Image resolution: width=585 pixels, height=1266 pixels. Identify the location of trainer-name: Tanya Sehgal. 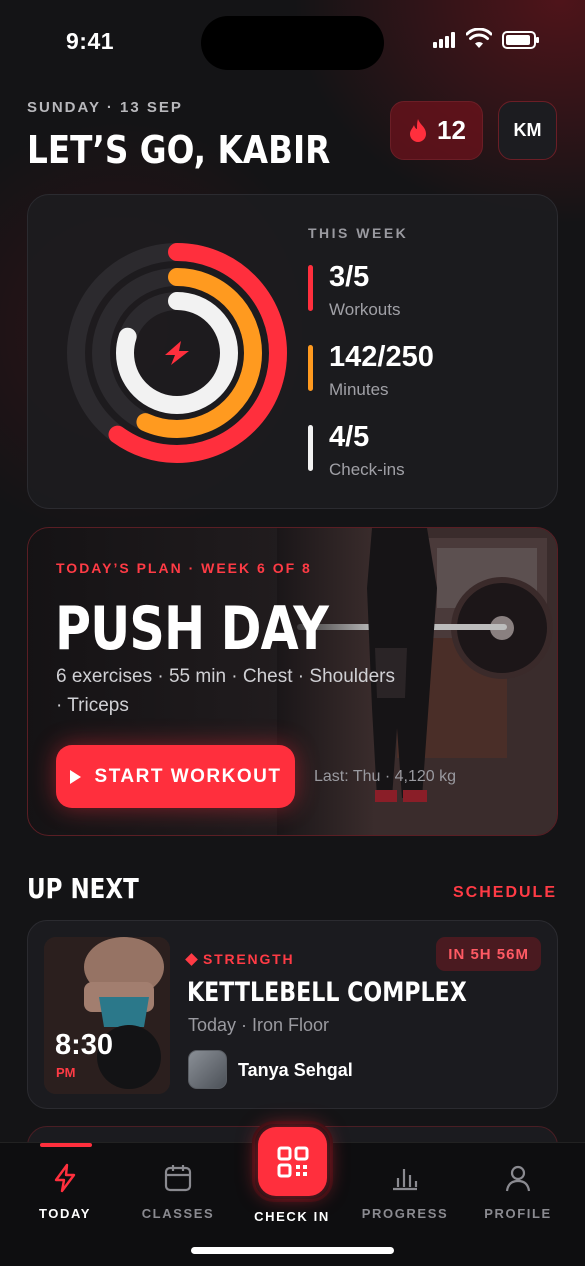
(295, 1070).